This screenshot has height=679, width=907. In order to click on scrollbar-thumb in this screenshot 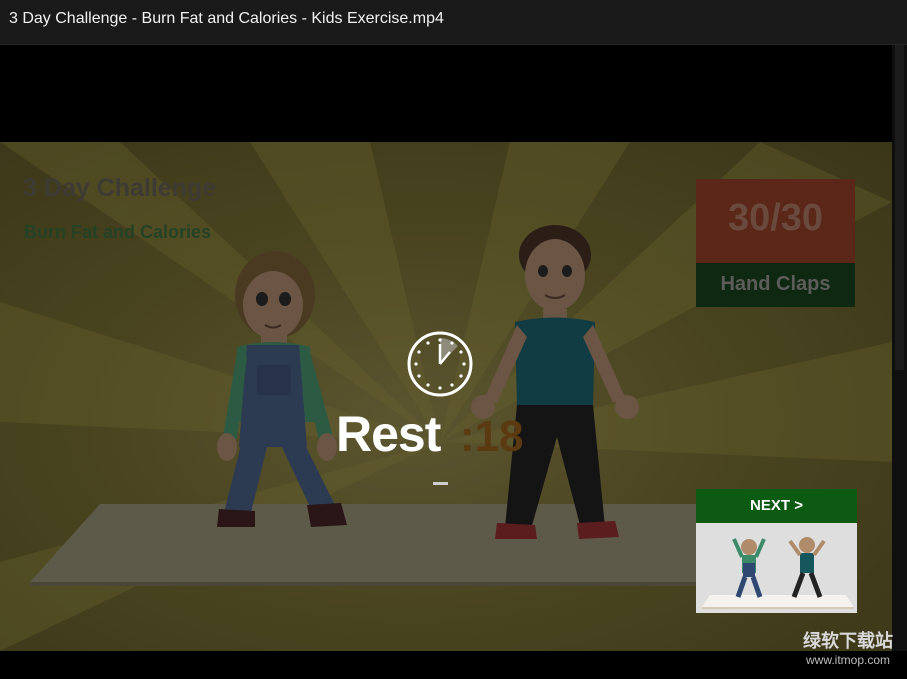, I will do `click(899, 207)`.